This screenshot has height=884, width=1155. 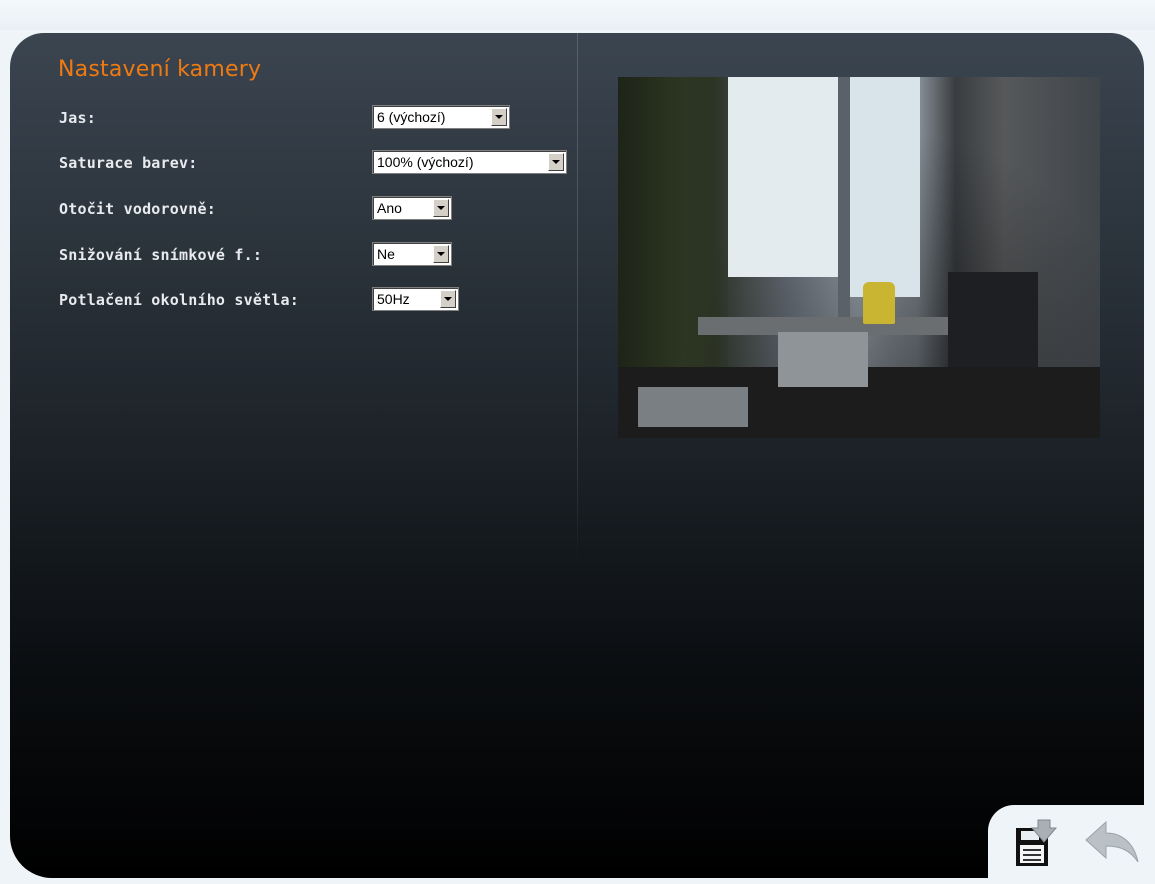 What do you see at coordinates (411, 117) in the screenshot?
I see `brightness-value: 6 (výchozí)` at bounding box center [411, 117].